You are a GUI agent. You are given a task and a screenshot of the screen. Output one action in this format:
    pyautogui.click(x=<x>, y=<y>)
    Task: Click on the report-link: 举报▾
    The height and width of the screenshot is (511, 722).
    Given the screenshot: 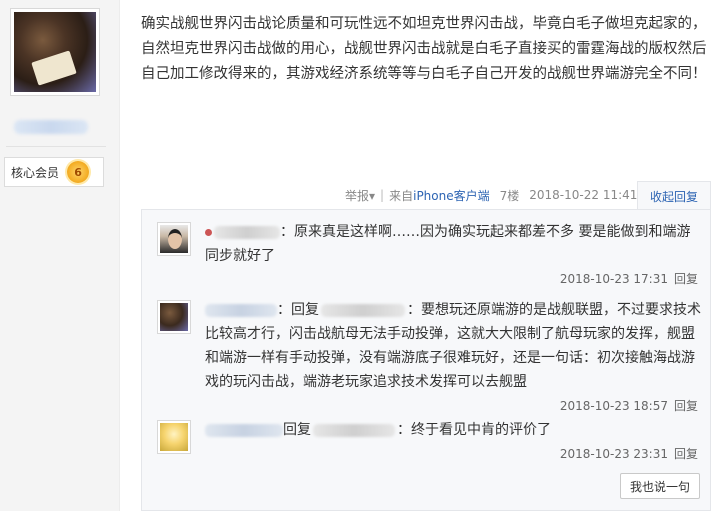 What is the action you would take?
    pyautogui.click(x=360, y=195)
    